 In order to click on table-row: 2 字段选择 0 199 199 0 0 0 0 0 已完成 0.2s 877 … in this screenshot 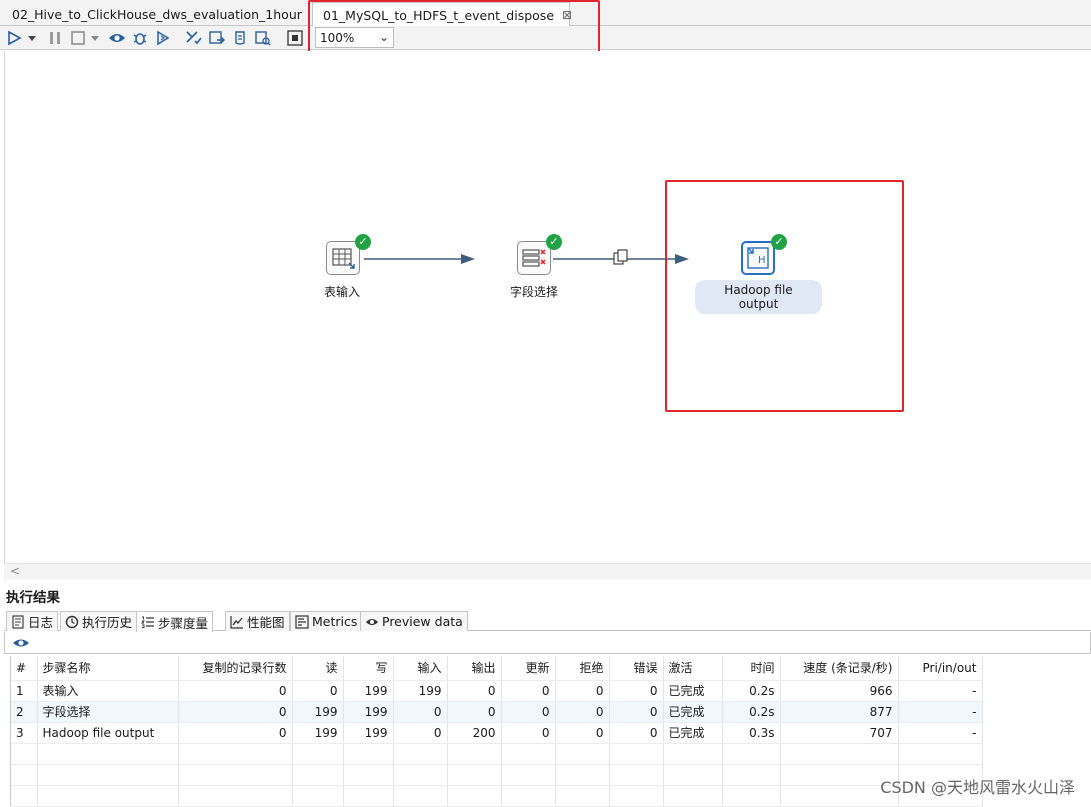, I will do `click(496, 711)`.